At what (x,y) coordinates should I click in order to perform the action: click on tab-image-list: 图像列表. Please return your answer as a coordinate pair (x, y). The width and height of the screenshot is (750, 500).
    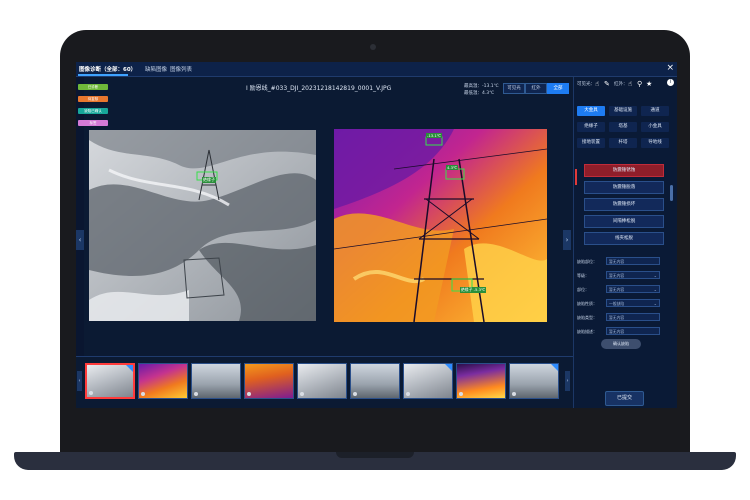
    Looking at the image, I should click on (181, 69).